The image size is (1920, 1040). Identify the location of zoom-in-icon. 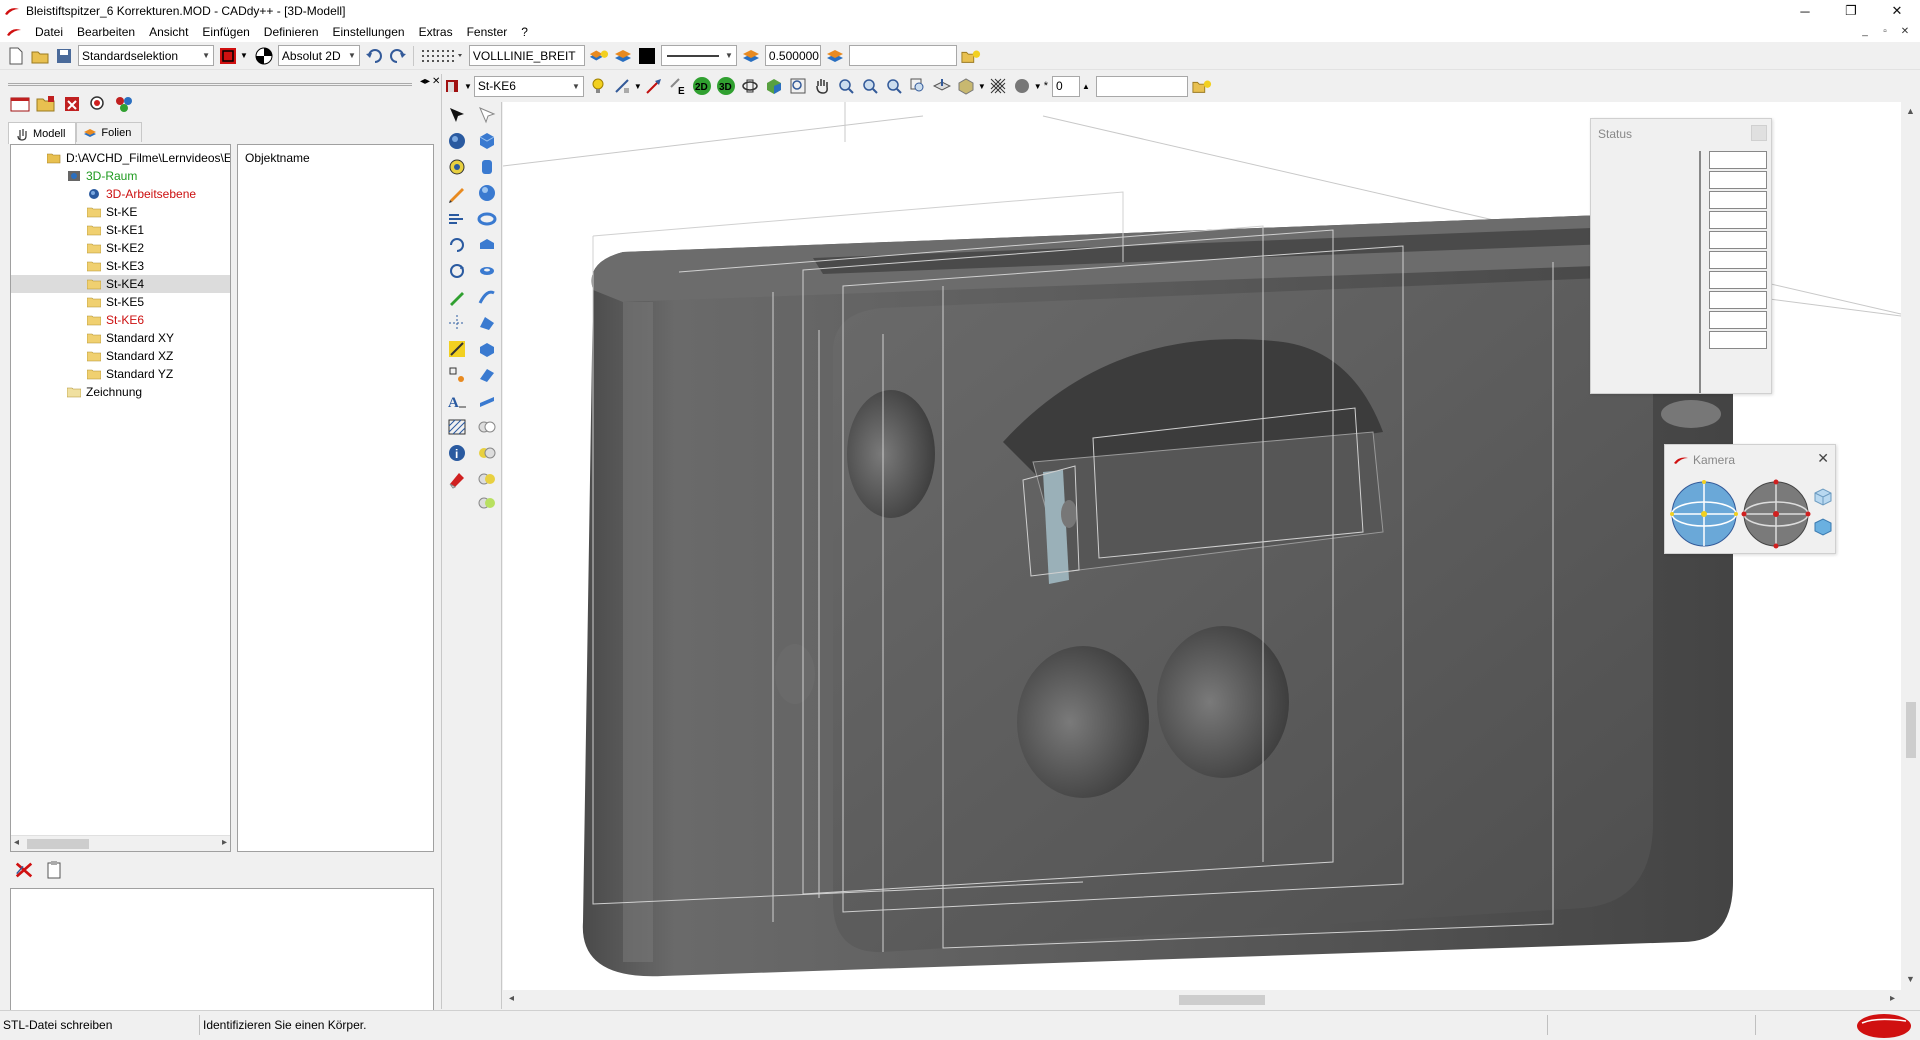
(846, 86).